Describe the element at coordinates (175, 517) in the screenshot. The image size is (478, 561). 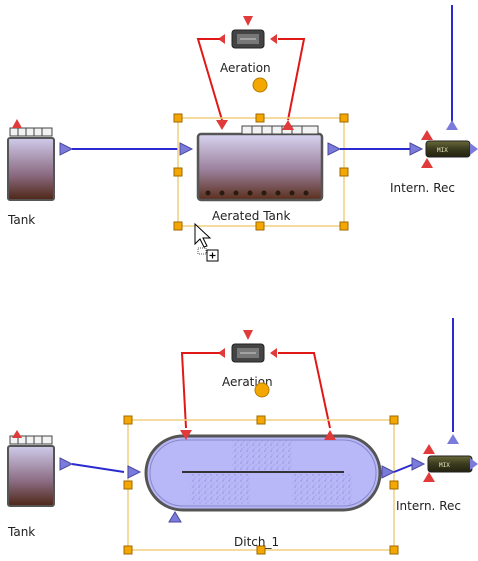
I see `port-return` at that location.